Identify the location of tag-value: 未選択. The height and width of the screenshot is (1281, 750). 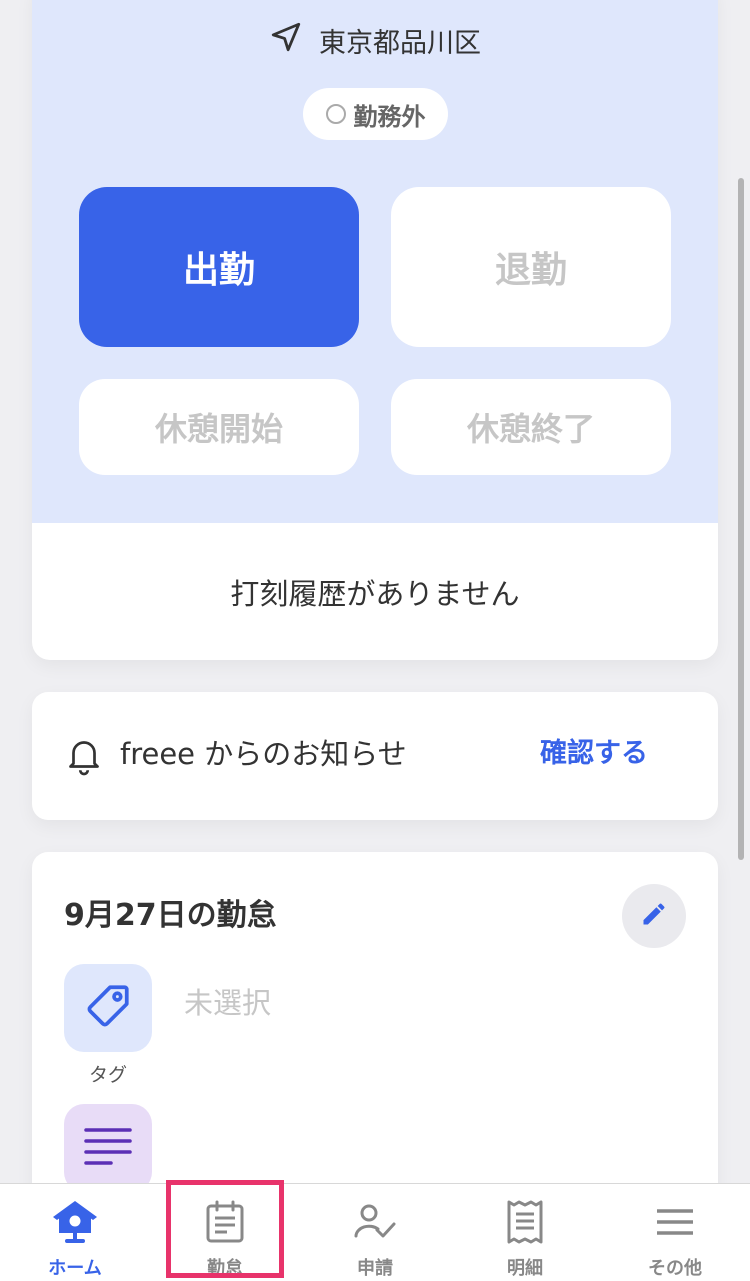
(227, 1001).